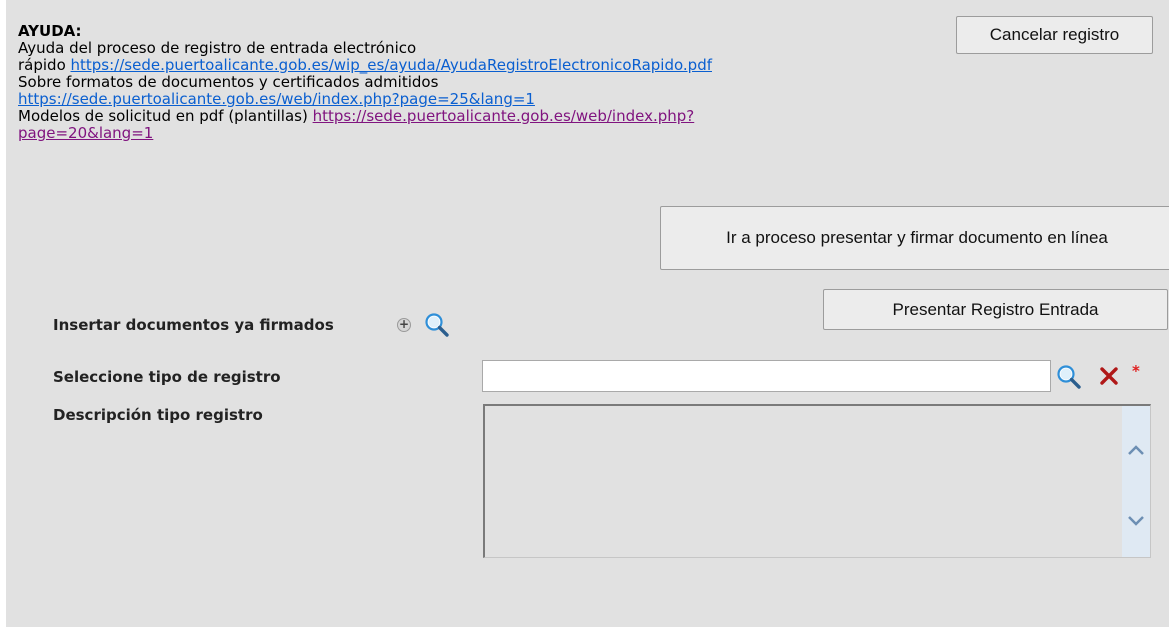 The height and width of the screenshot is (627, 1169). I want to click on help-title: AYUDA:, so click(50, 31).